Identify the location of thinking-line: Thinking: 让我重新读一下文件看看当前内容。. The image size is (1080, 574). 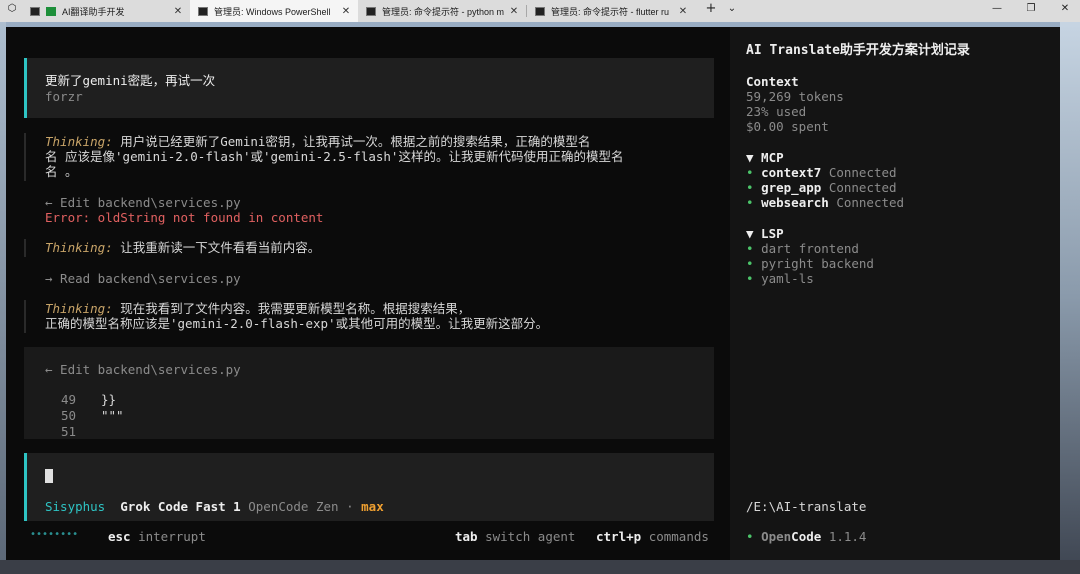
(182, 247).